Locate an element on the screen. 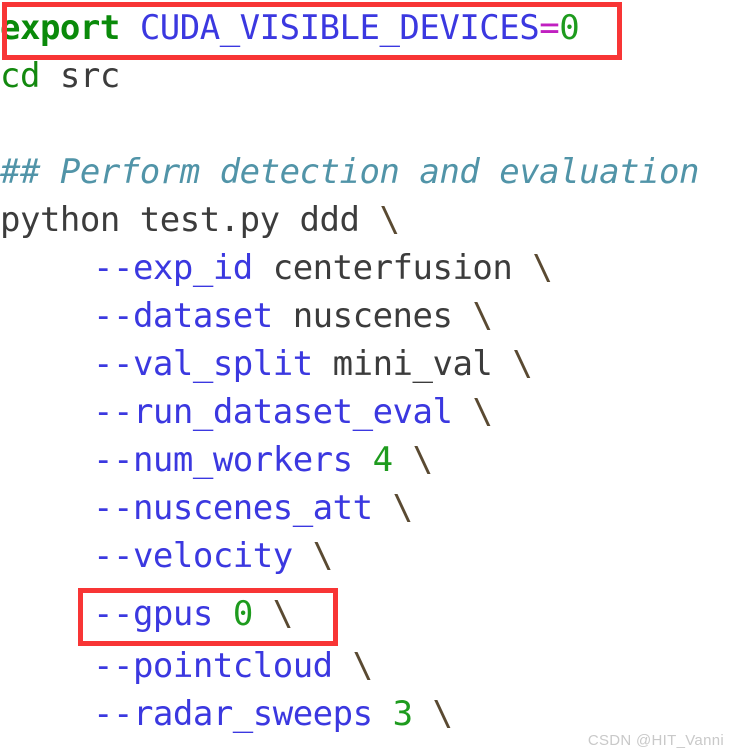 The height and width of the screenshot is (756, 732). token-plain: centerfusion is located at coordinates (392, 268).